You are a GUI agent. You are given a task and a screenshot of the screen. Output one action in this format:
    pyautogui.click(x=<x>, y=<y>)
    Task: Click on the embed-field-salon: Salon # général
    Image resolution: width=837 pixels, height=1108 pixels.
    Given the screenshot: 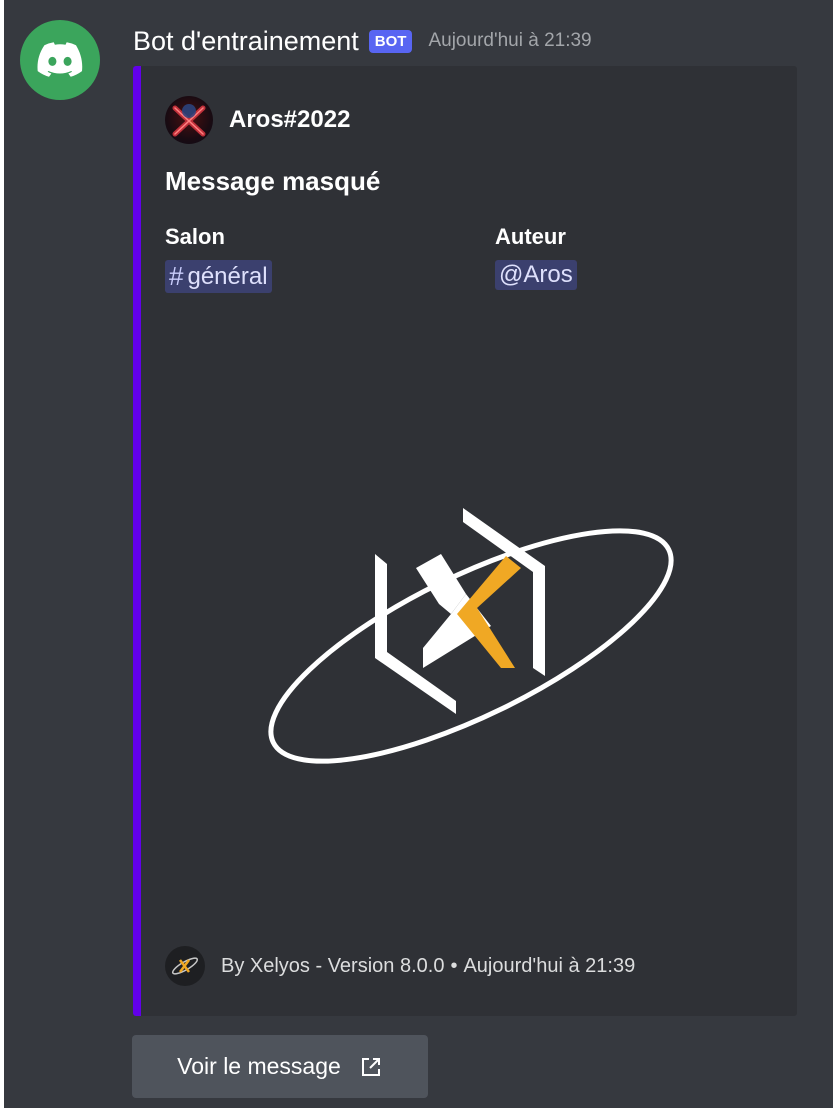 What is the action you would take?
    pyautogui.click(x=218, y=258)
    